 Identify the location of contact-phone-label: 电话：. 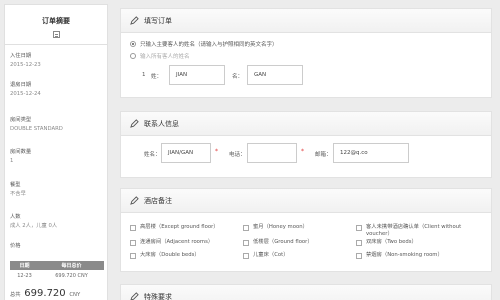
(237, 155).